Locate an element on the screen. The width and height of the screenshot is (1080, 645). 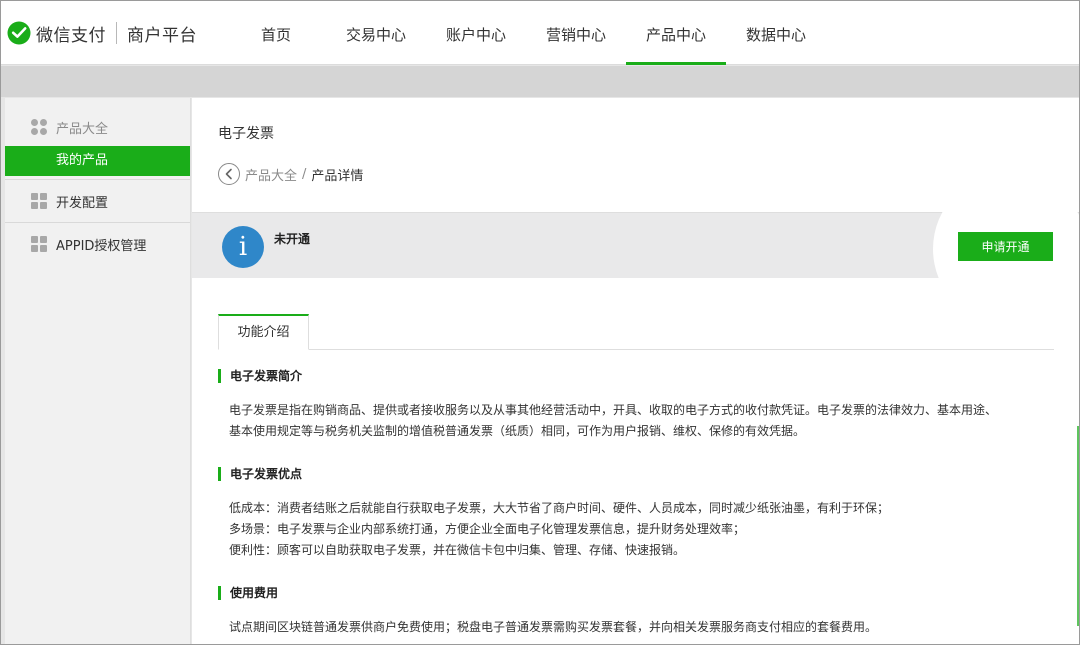
page-title: 电子发票 is located at coordinates (246, 134).